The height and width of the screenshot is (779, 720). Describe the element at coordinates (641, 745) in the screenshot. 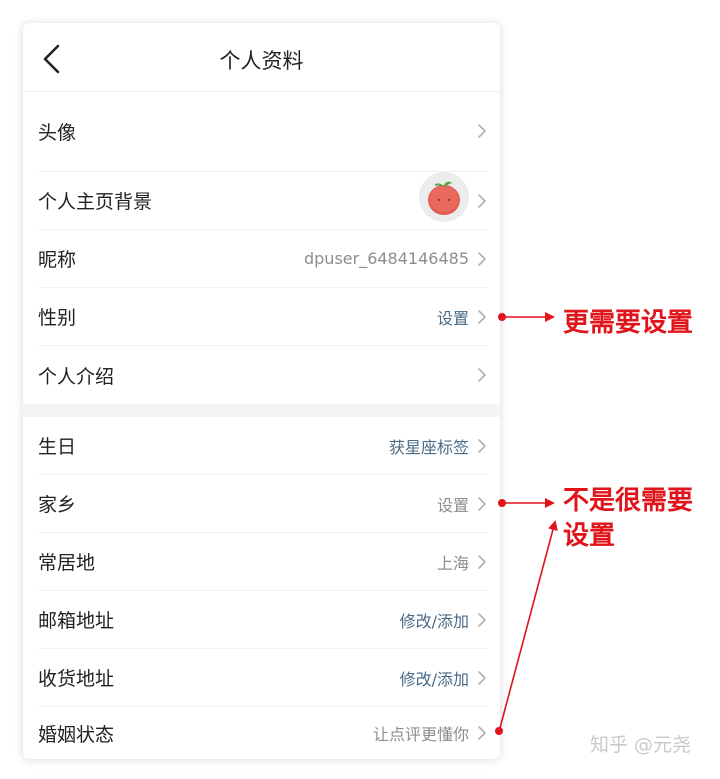

I see `watermark: 知乎 @元尧` at that location.